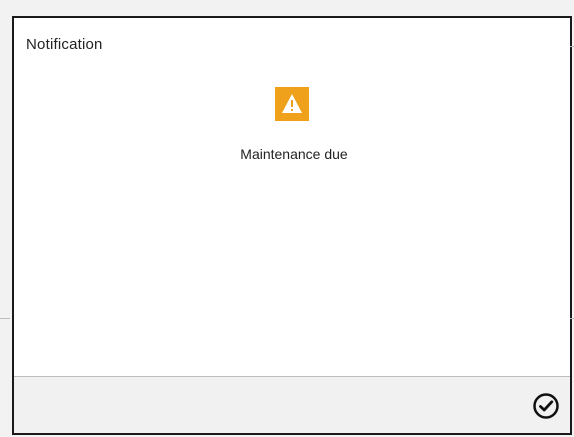 The image size is (574, 437). I want to click on ok-button, so click(546, 406).